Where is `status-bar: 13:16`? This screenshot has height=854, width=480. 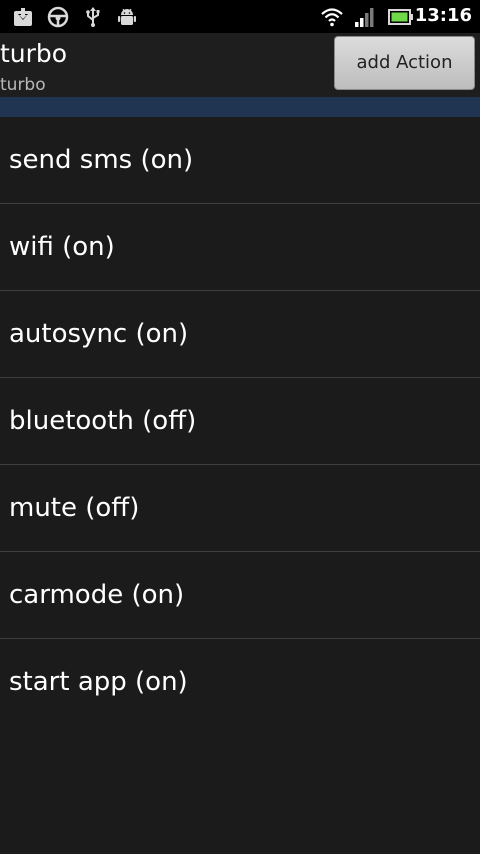 status-bar: 13:16 is located at coordinates (240, 16).